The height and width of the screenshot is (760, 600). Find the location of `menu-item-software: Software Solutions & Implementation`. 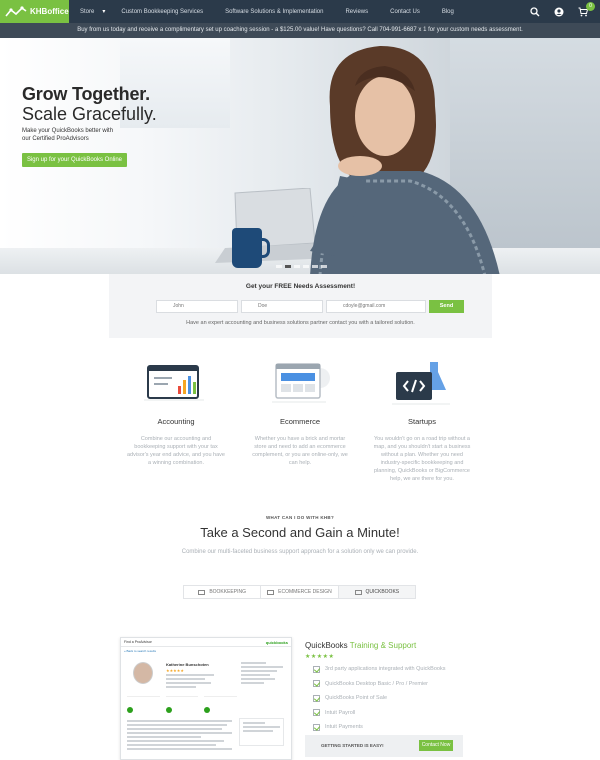

menu-item-software: Software Solutions & Implementation is located at coordinates (274, 12).